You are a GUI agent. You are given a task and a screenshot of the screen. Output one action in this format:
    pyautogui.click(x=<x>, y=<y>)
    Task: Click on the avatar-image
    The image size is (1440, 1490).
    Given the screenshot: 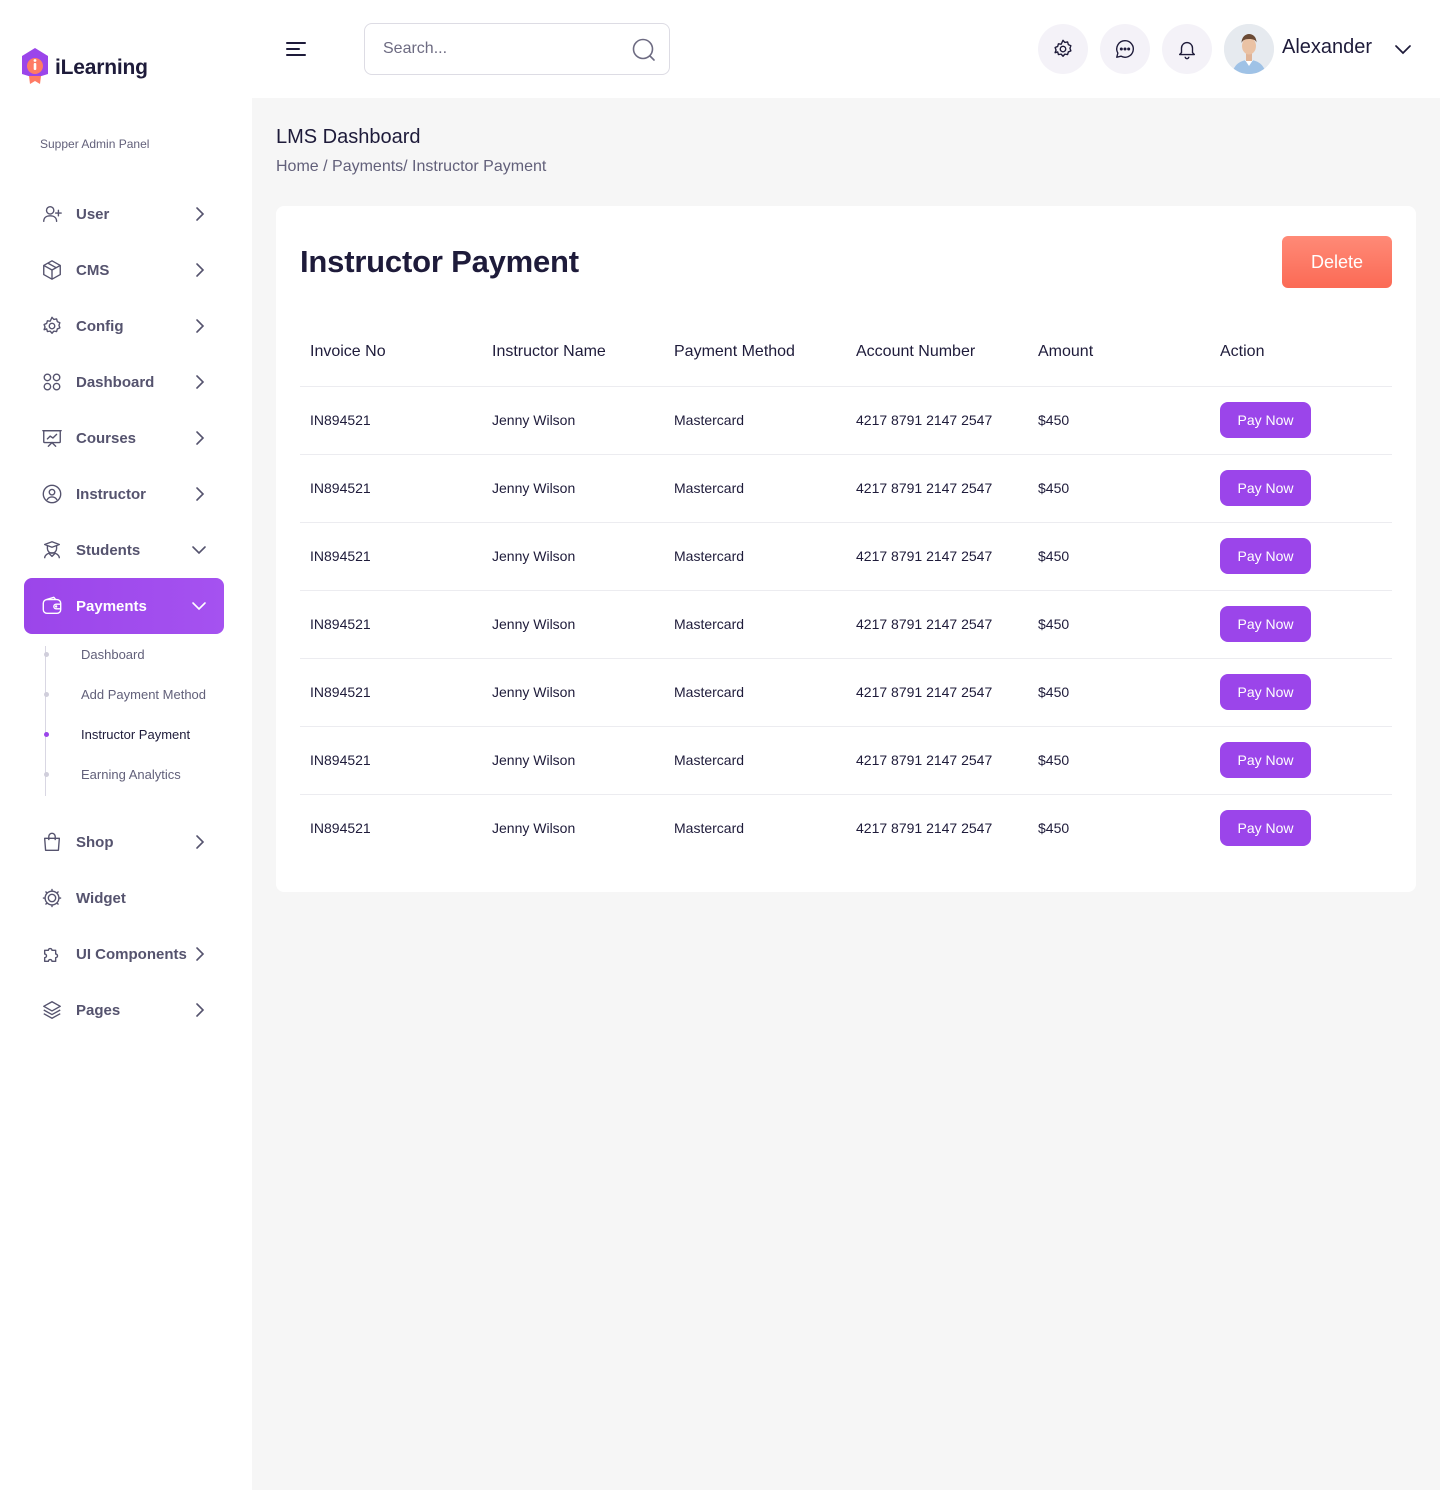 What is the action you would take?
    pyautogui.click(x=1249, y=49)
    